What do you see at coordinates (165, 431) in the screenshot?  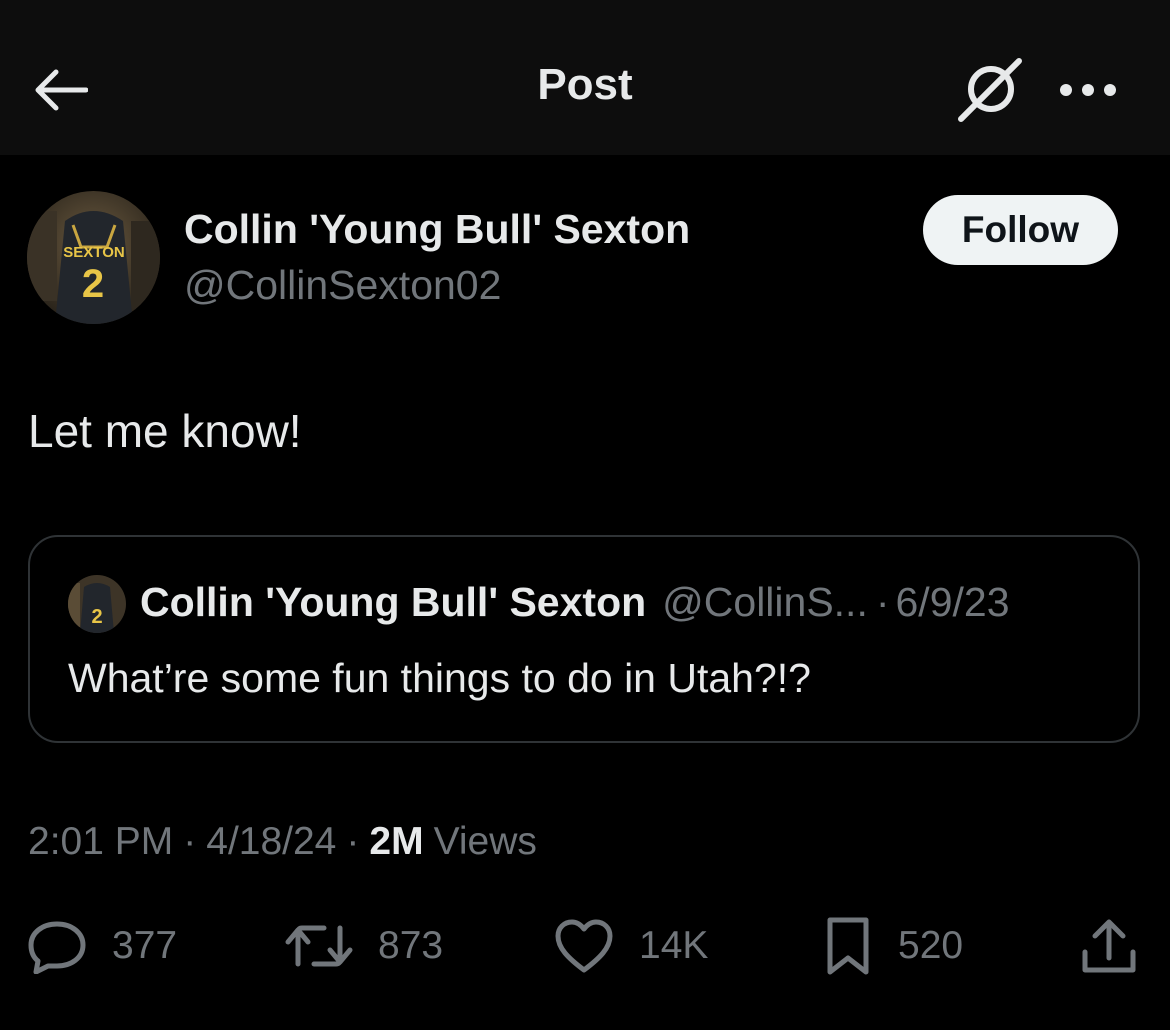 I see `post-text: Let me know!` at bounding box center [165, 431].